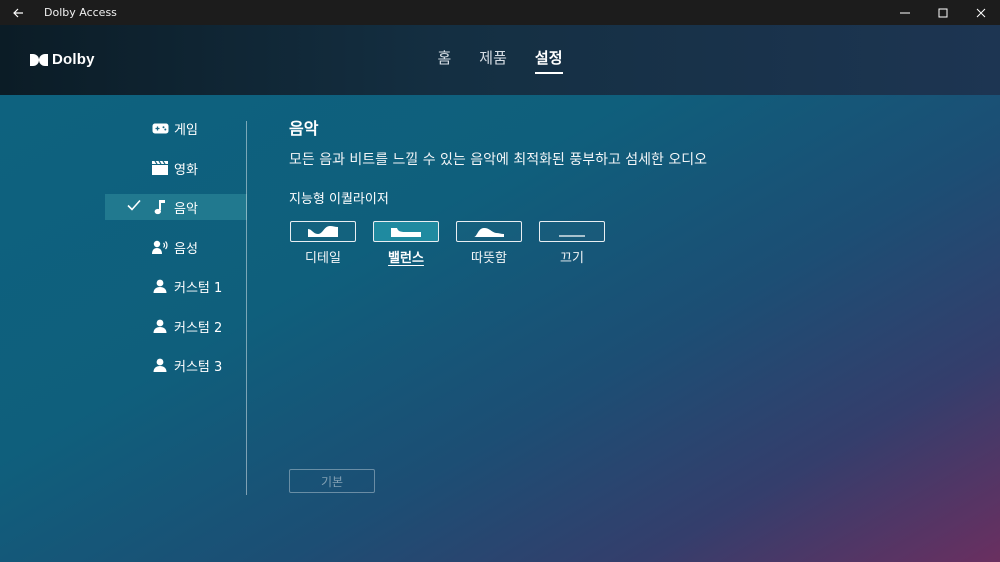 The height and width of the screenshot is (562, 1000). What do you see at coordinates (323, 258) in the screenshot?
I see `preset-label: 디테일` at bounding box center [323, 258].